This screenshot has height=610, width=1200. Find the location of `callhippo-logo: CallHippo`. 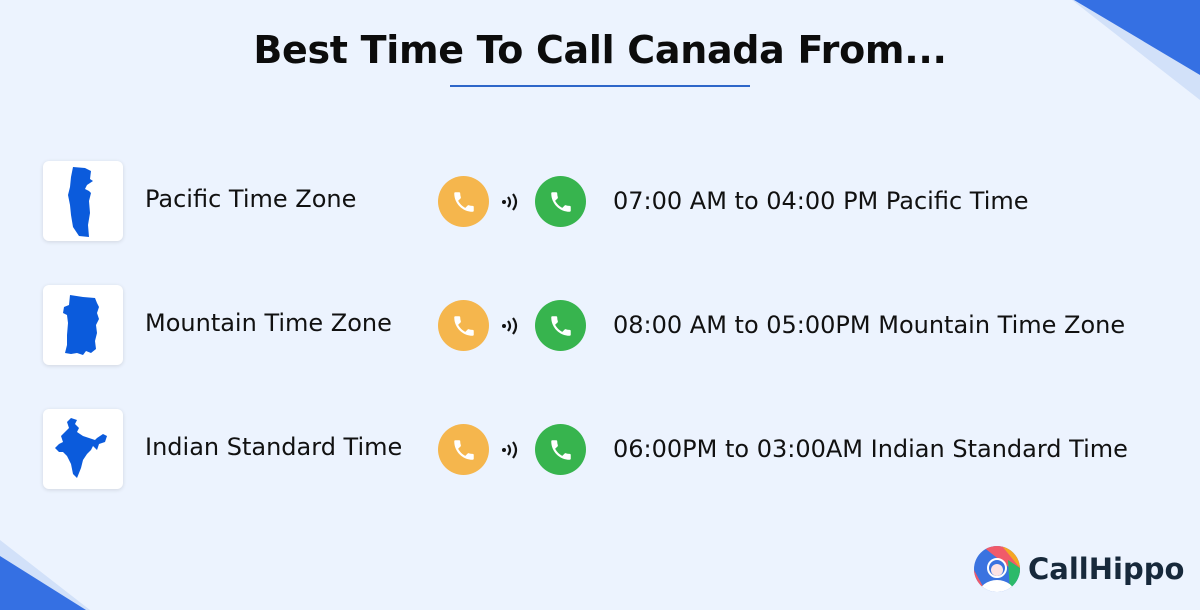

callhippo-logo: CallHippo is located at coordinates (1079, 569).